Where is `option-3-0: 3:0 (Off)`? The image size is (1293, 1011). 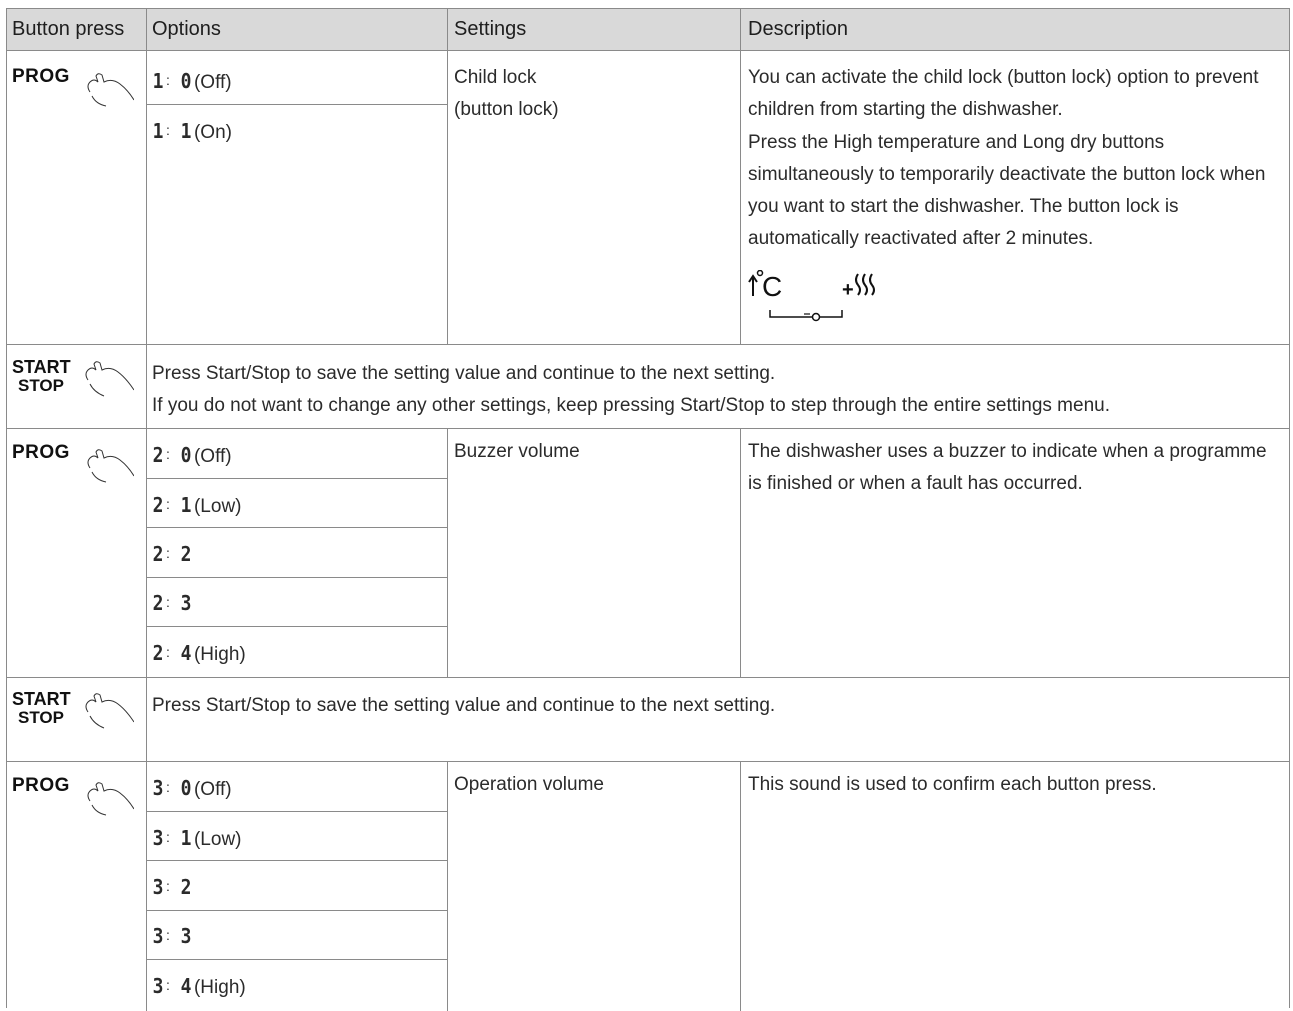 option-3-0: 3:0 (Off) is located at coordinates (192, 788).